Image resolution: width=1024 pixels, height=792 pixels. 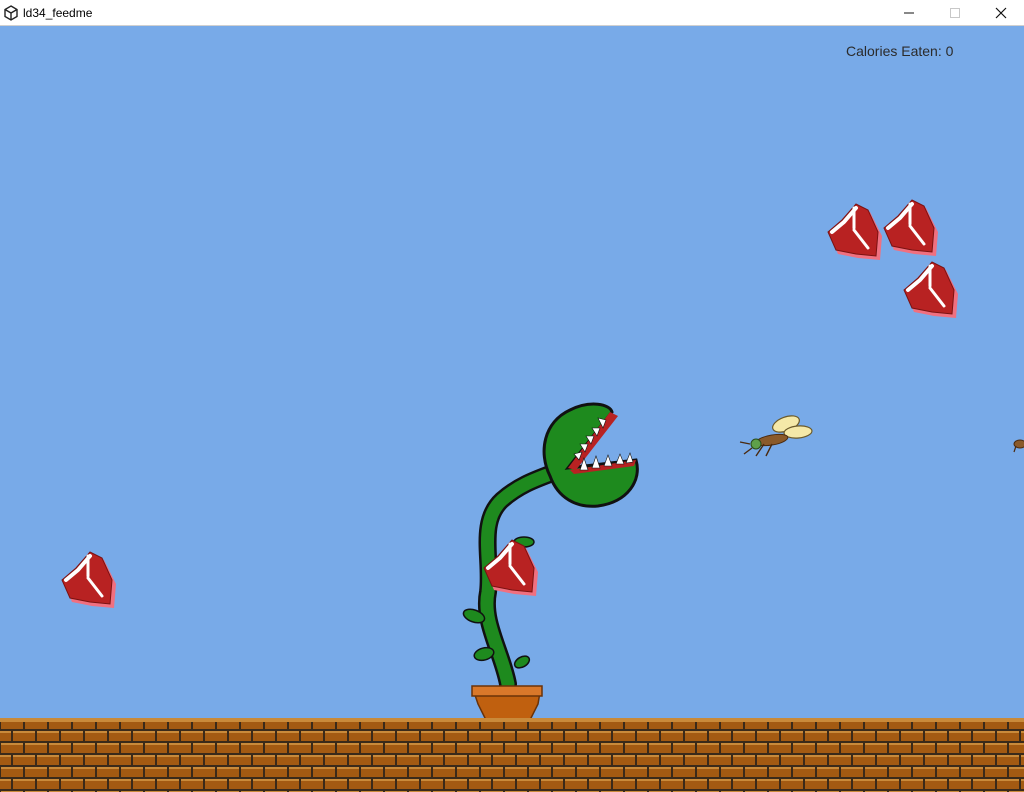 What do you see at coordinates (512, 755) in the screenshot?
I see `brick-ground` at bounding box center [512, 755].